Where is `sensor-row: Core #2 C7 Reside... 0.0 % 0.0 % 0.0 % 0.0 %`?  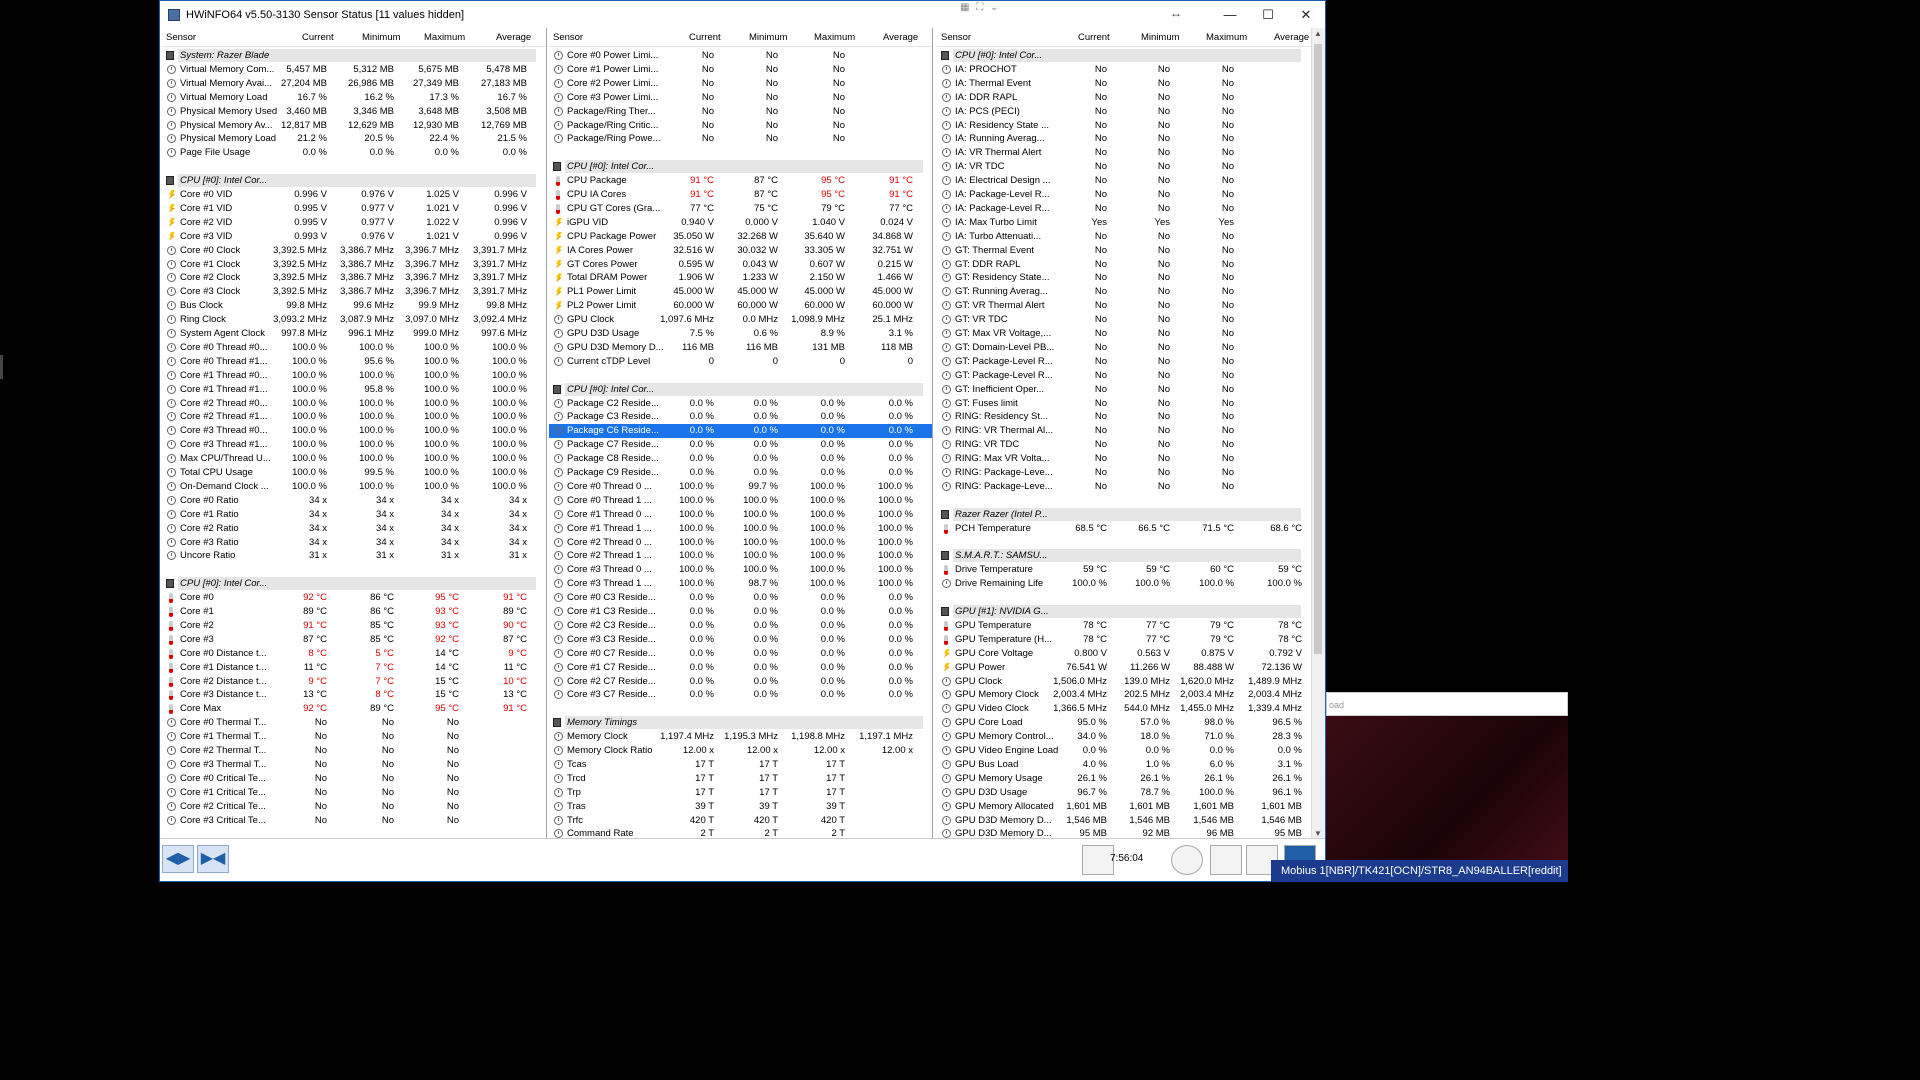 sensor-row: Core #2 C7 Reside... 0.0 % 0.0 % 0.0 % 0.0 % is located at coordinates (740, 682).